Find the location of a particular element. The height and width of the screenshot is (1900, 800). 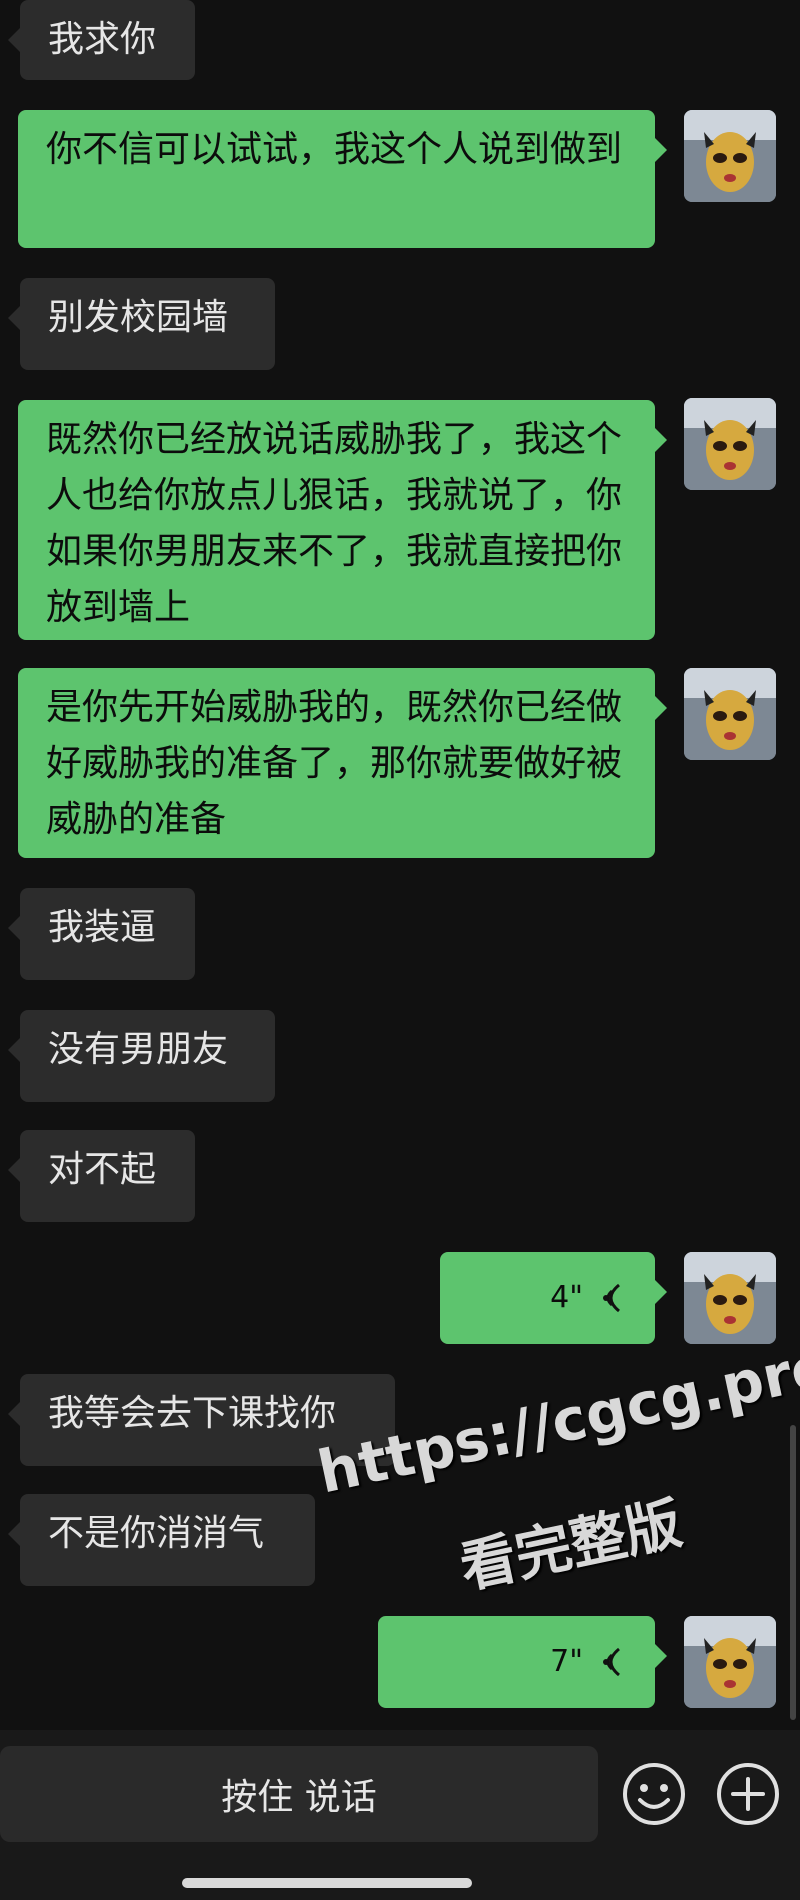

message-text: 没有男朋友 is located at coordinates (138, 1049).